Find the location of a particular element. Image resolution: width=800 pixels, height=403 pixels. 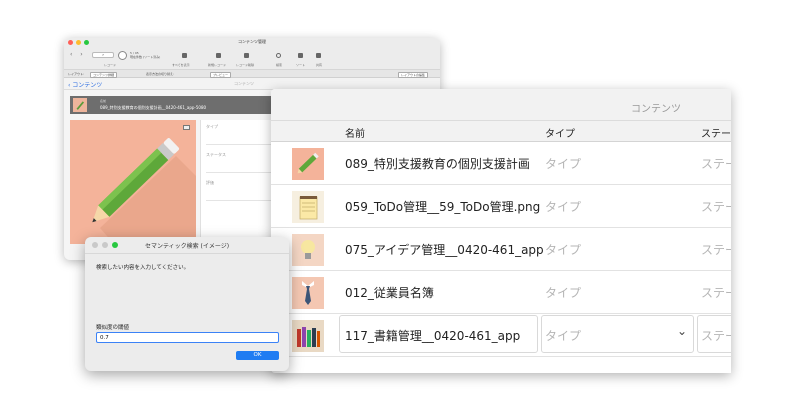

detail-fields: タイプ ステータス 評価 is located at coordinates (236, 184).